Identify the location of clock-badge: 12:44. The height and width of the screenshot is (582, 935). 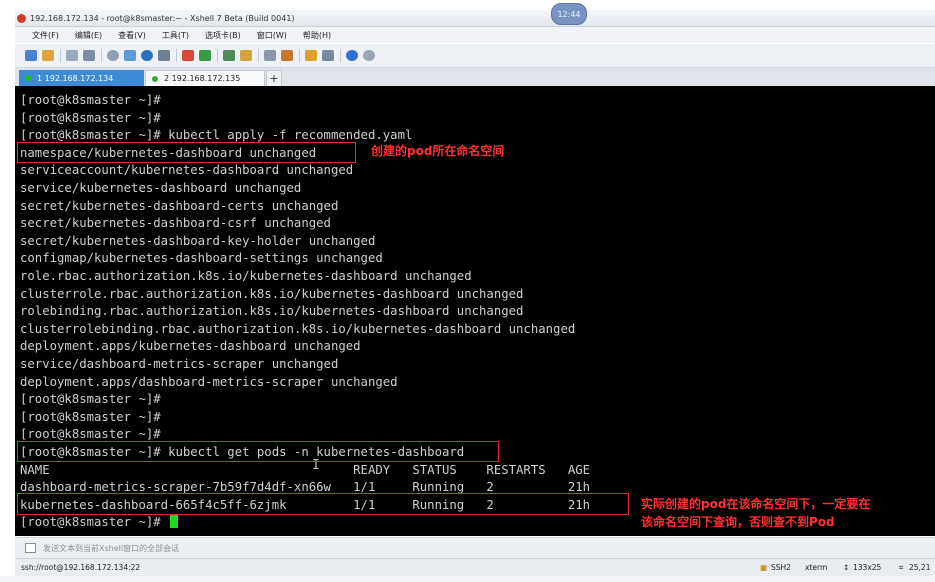
(569, 14).